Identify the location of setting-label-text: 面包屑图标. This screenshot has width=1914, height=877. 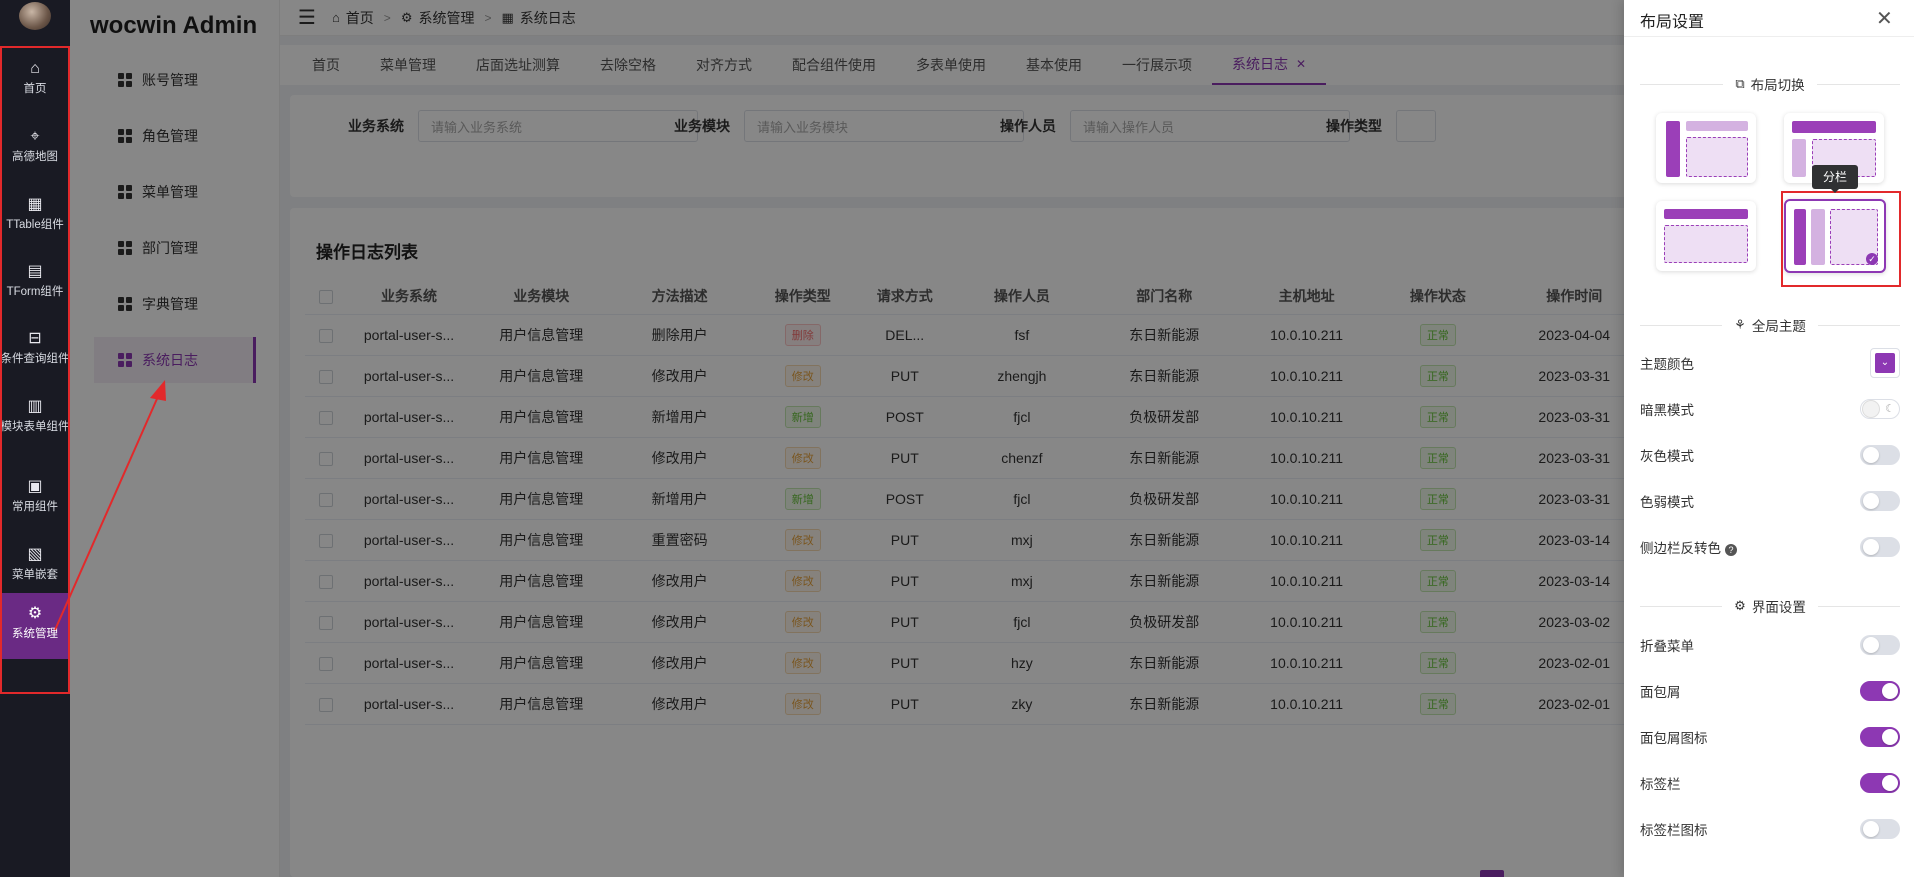
(1674, 738).